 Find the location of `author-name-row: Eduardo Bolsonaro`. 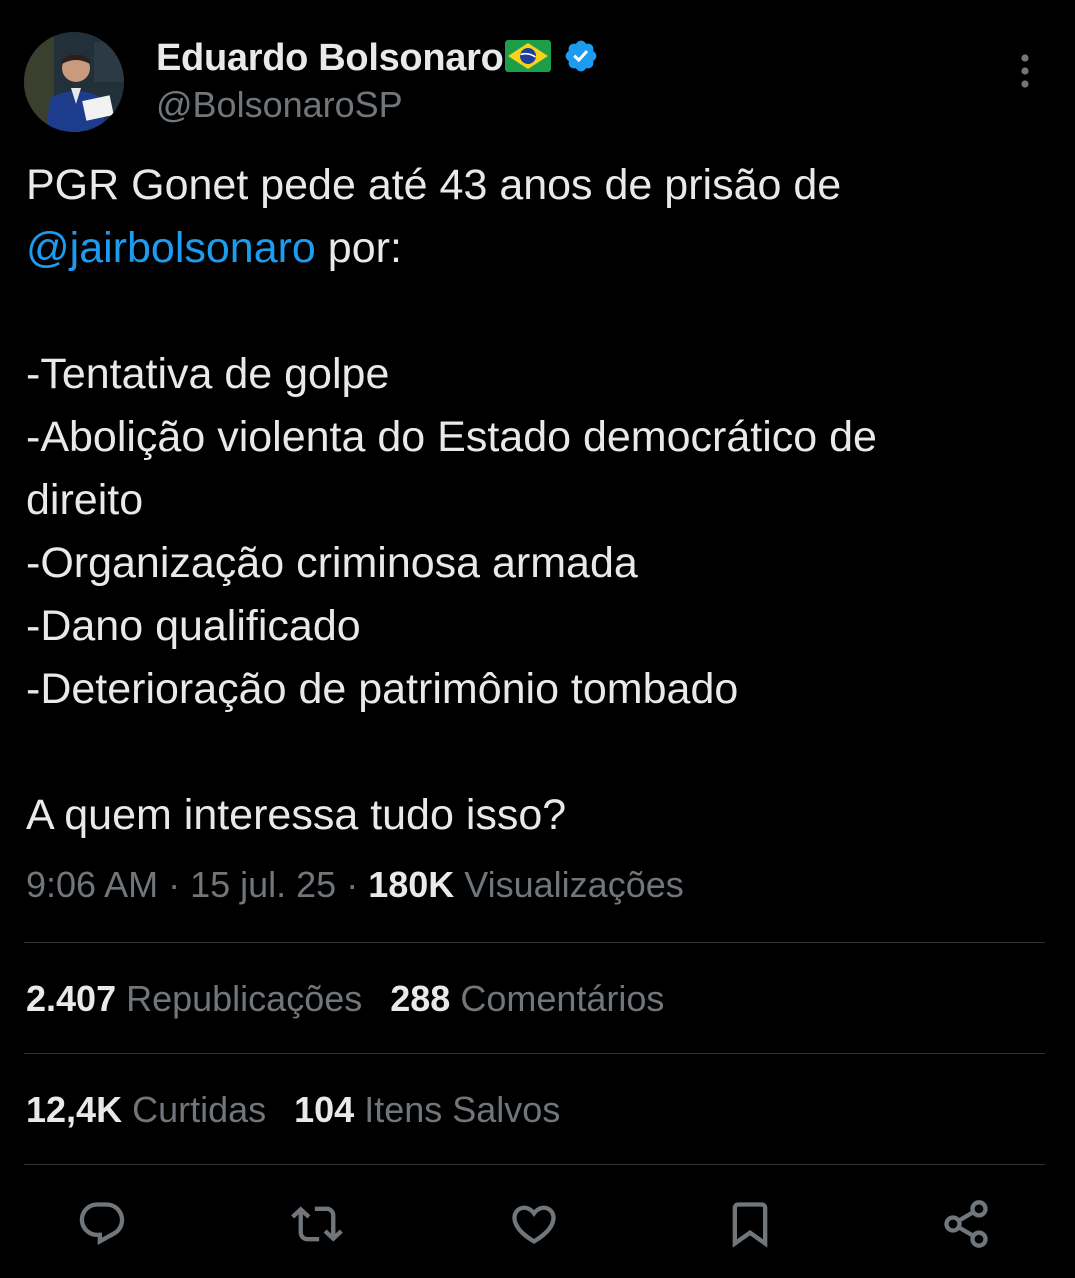

author-name-row: Eduardo Bolsonaro is located at coordinates (377, 58).